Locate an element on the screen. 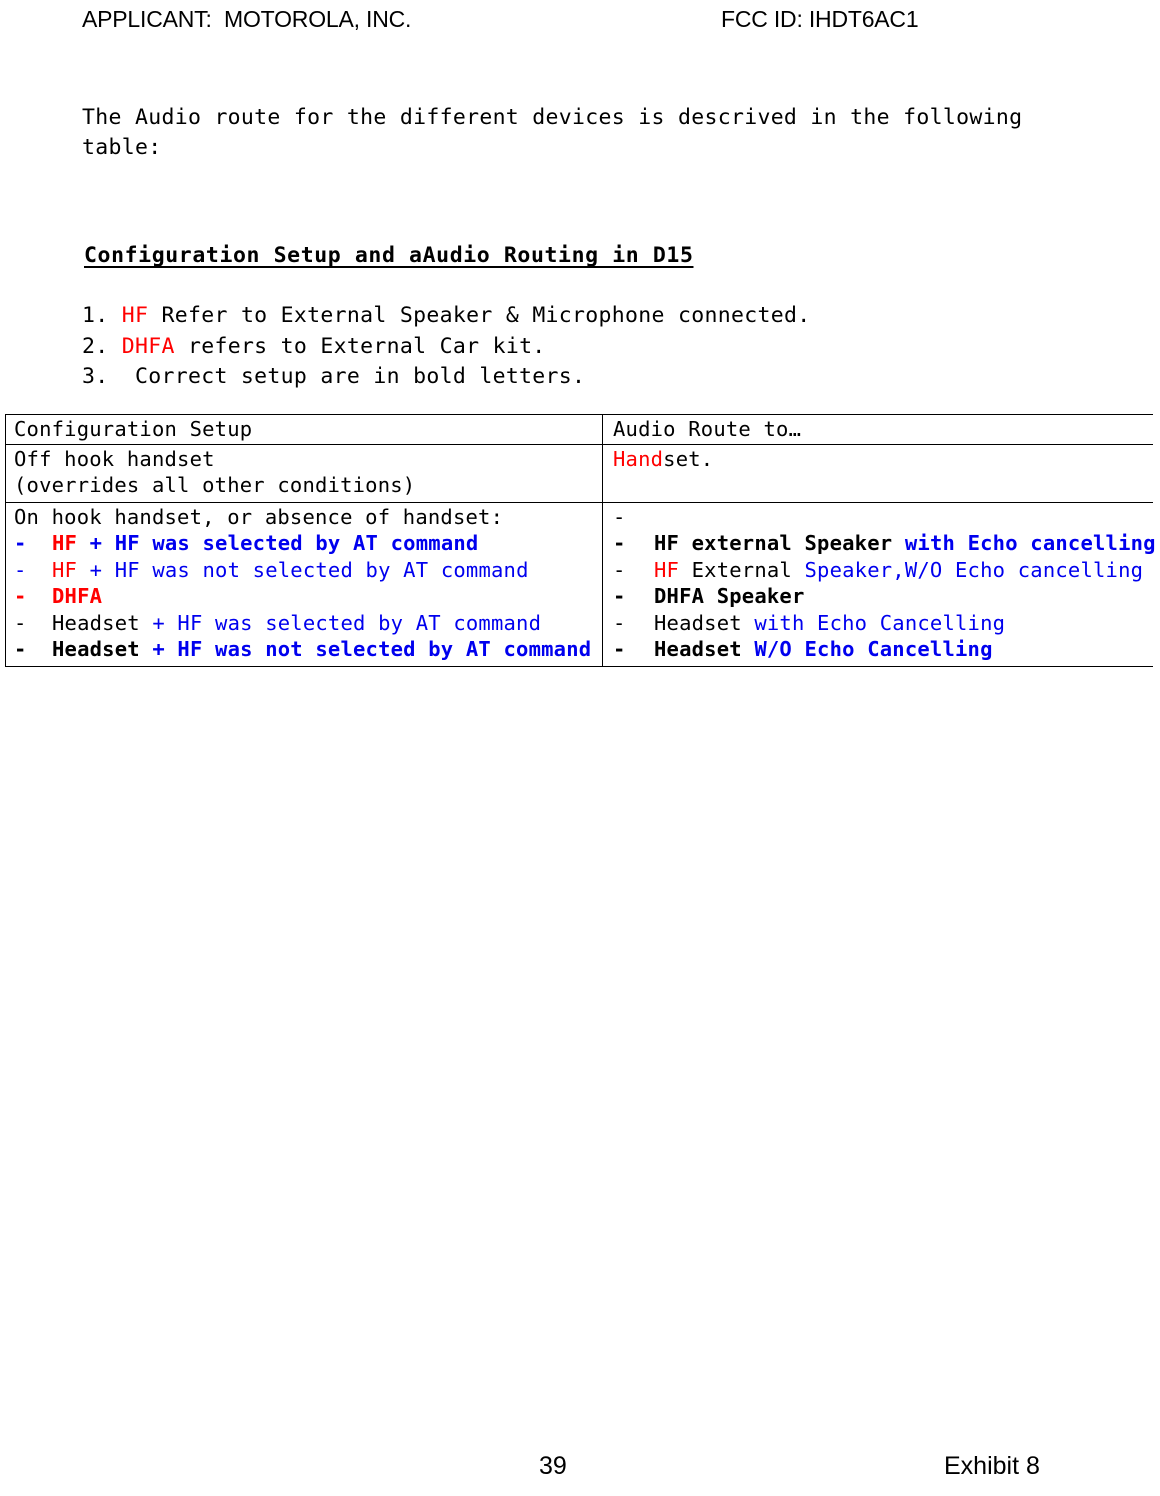  note-text: Correct setup are in bold letters. is located at coordinates (353, 376).